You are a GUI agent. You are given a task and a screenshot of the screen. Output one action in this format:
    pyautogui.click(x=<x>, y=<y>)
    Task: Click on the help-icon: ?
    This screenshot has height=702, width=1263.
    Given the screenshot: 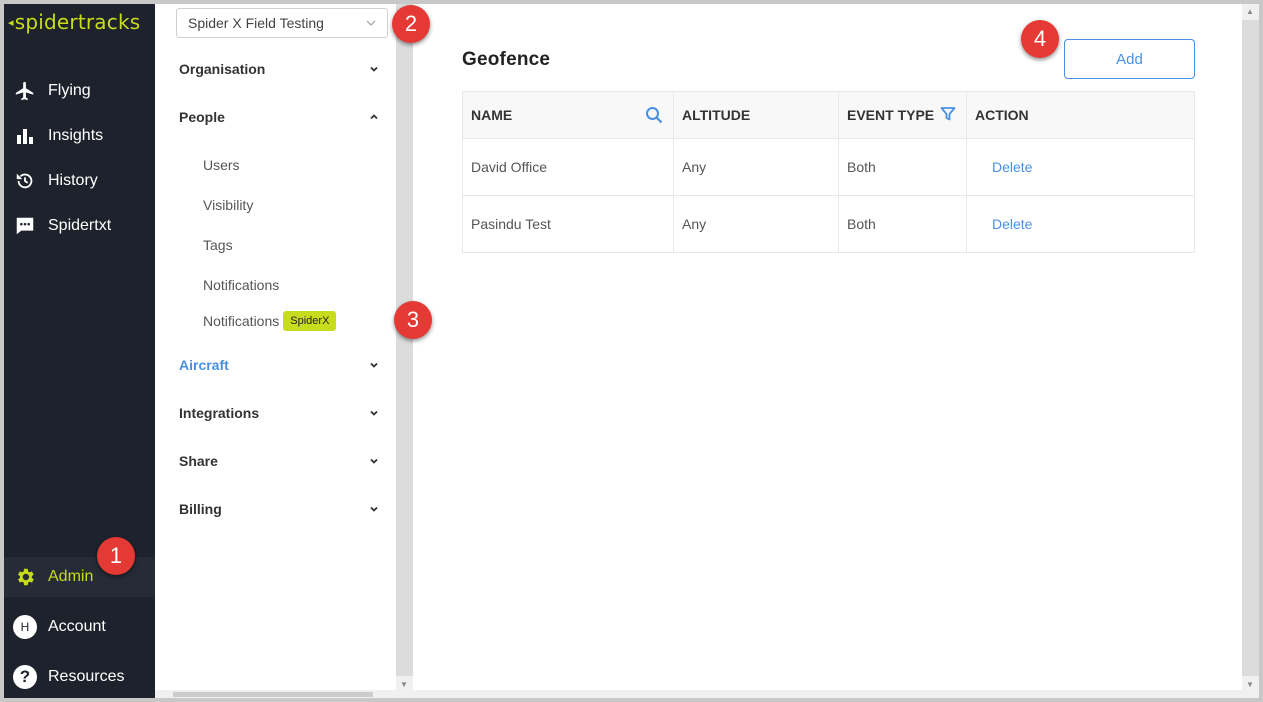 What is the action you would take?
    pyautogui.click(x=25, y=677)
    